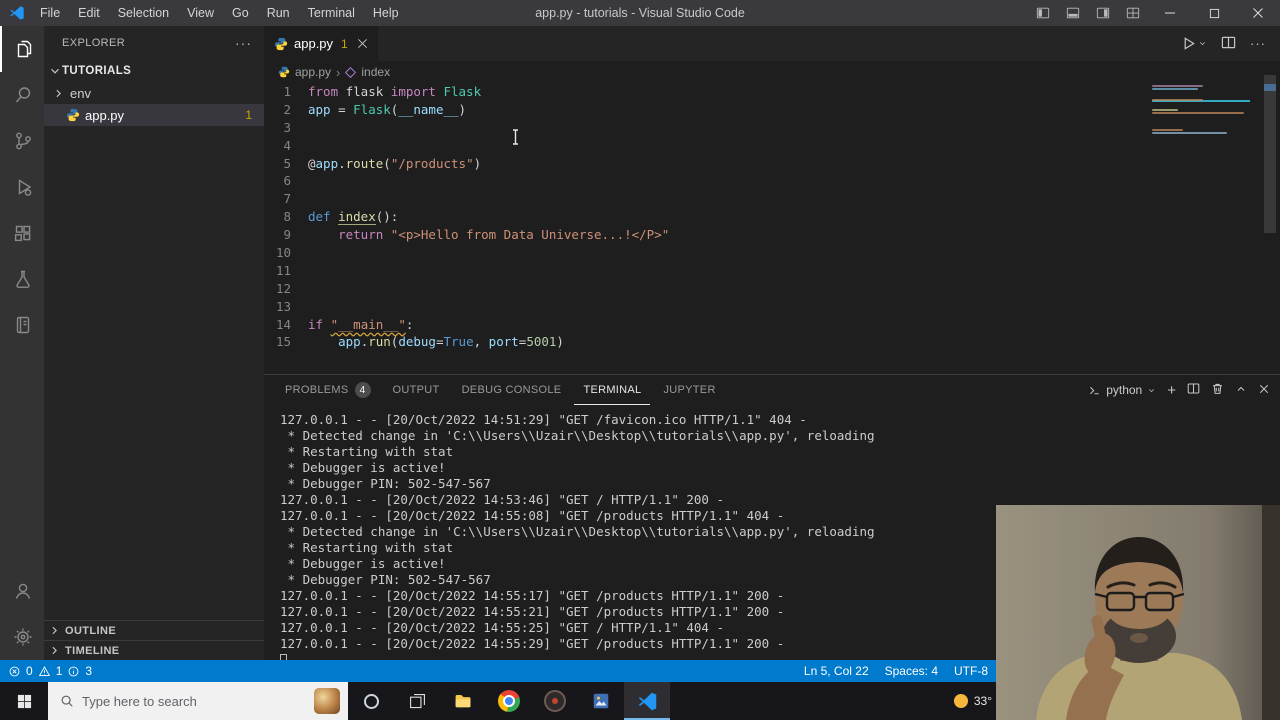 The width and height of the screenshot is (1280, 720). Describe the element at coordinates (772, 110) in the screenshot. I see `code-line-2: 2 app = Flask(__name__)` at that location.